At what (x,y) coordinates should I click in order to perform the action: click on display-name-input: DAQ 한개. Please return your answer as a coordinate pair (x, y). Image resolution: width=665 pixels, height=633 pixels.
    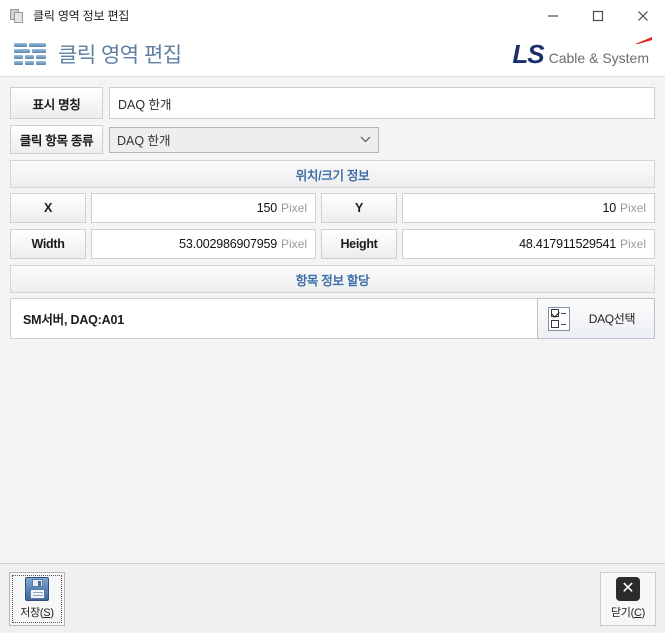
    Looking at the image, I should click on (382, 103).